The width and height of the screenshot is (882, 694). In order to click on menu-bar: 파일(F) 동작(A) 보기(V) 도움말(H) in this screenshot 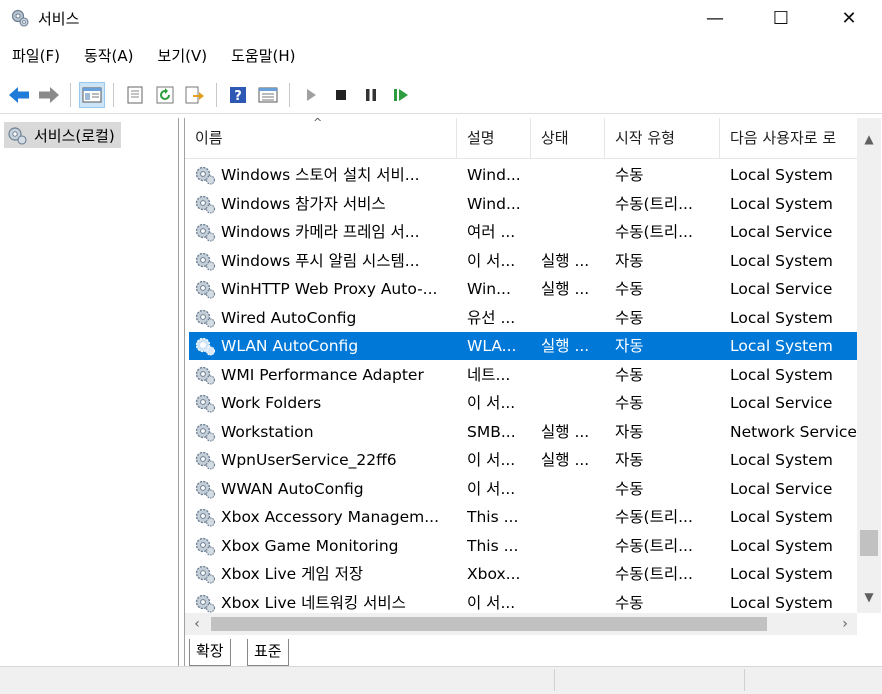, I will do `click(441, 56)`.